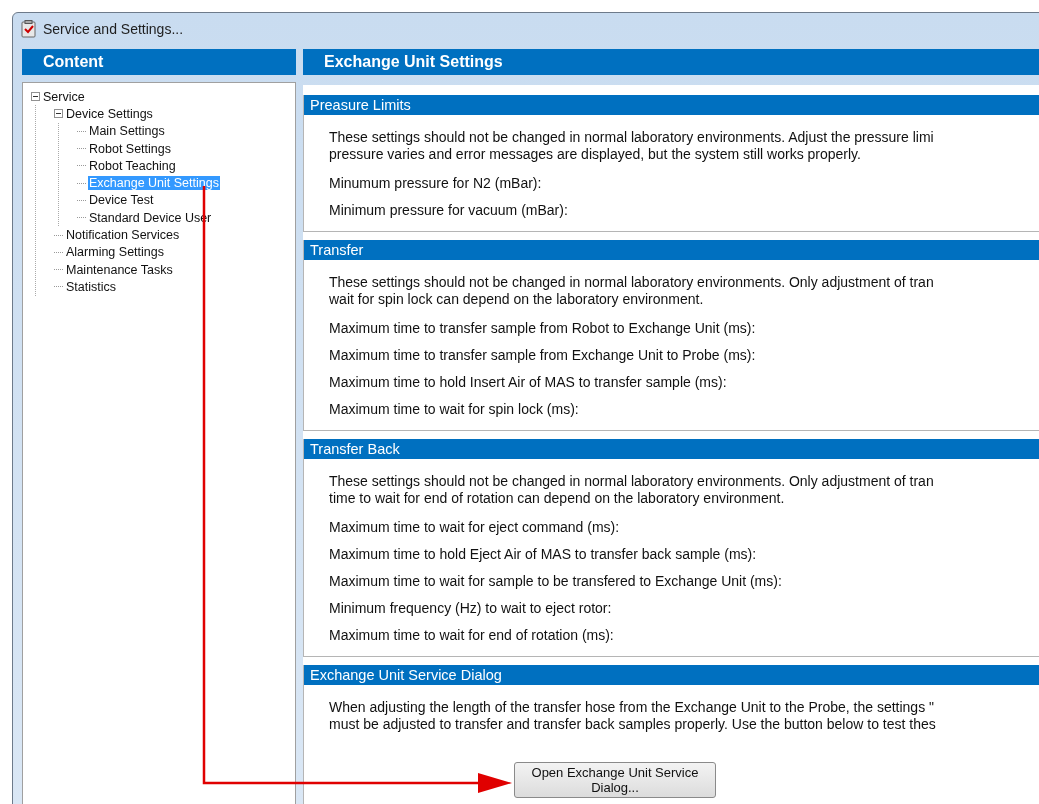 The height and width of the screenshot is (804, 1039). What do you see at coordinates (543, 355) in the screenshot?
I see `field-label: Maximum time to transfer sample from Exchange Unit to Probe (ms):` at bounding box center [543, 355].